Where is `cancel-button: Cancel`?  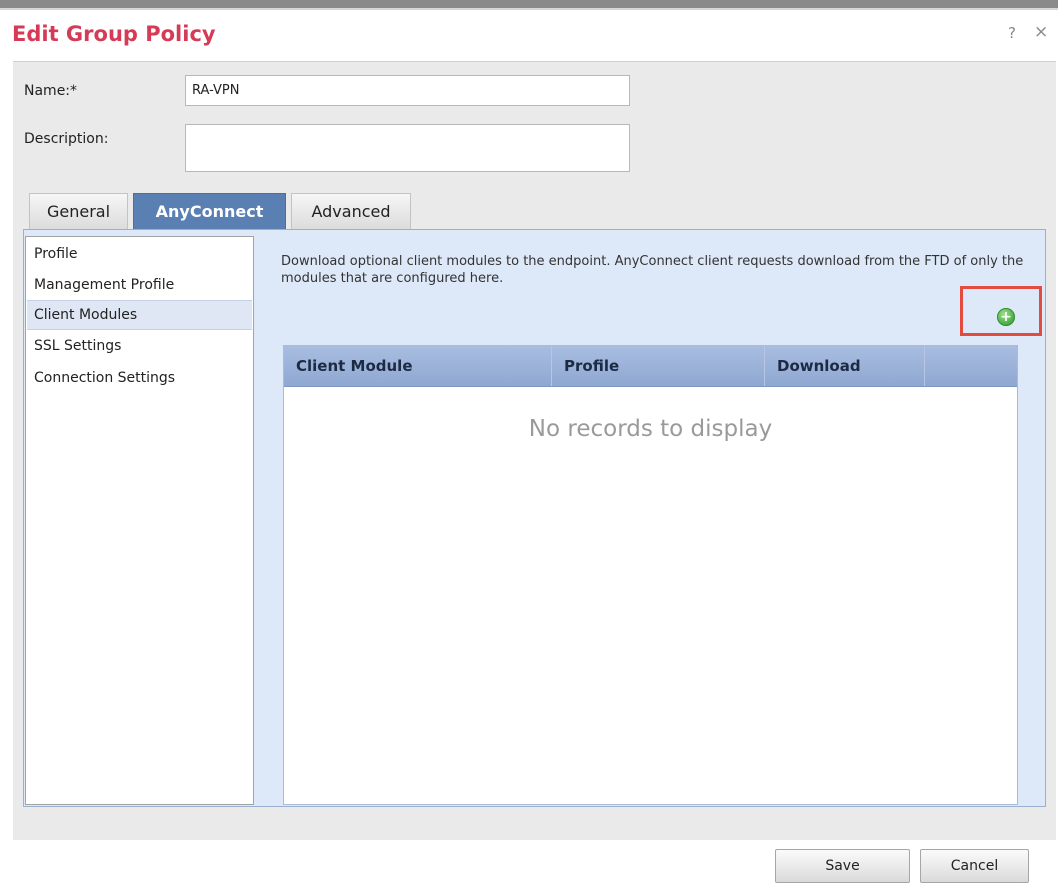 cancel-button: Cancel is located at coordinates (974, 866).